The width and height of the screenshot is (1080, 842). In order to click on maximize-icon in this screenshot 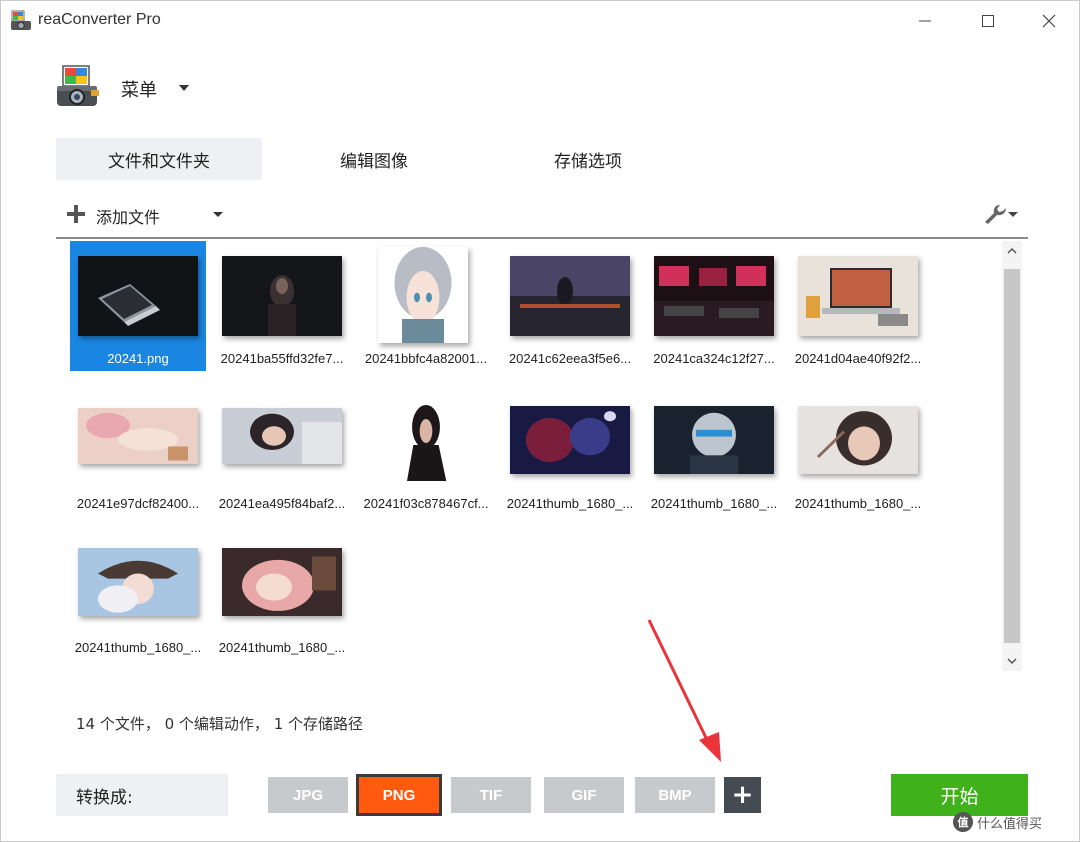, I will do `click(988, 21)`.